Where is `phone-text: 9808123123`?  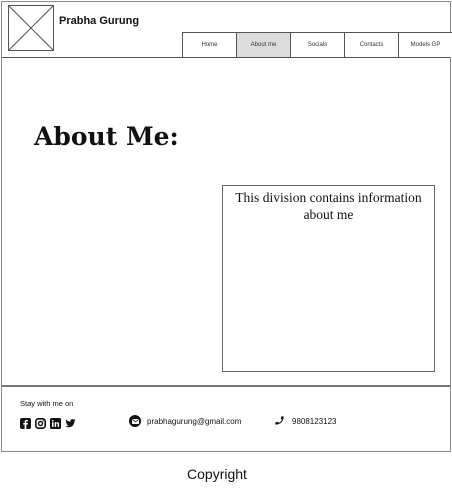 phone-text: 9808123123 is located at coordinates (314, 421).